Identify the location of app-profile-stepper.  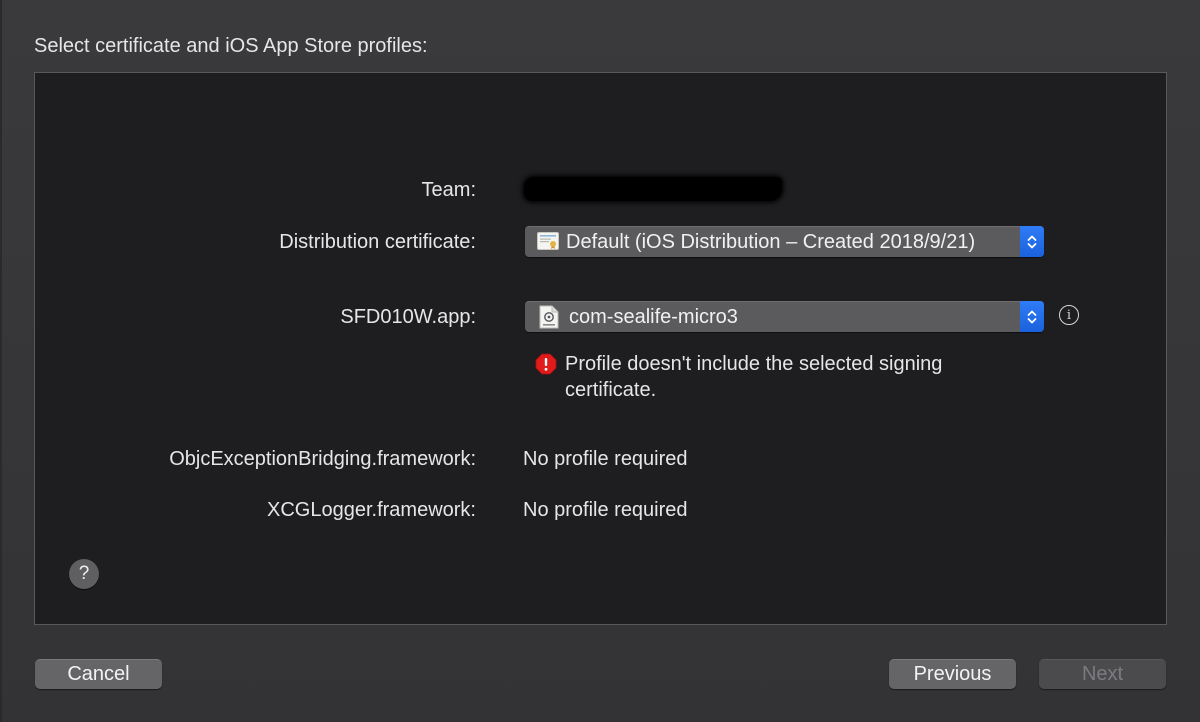
(1032, 316).